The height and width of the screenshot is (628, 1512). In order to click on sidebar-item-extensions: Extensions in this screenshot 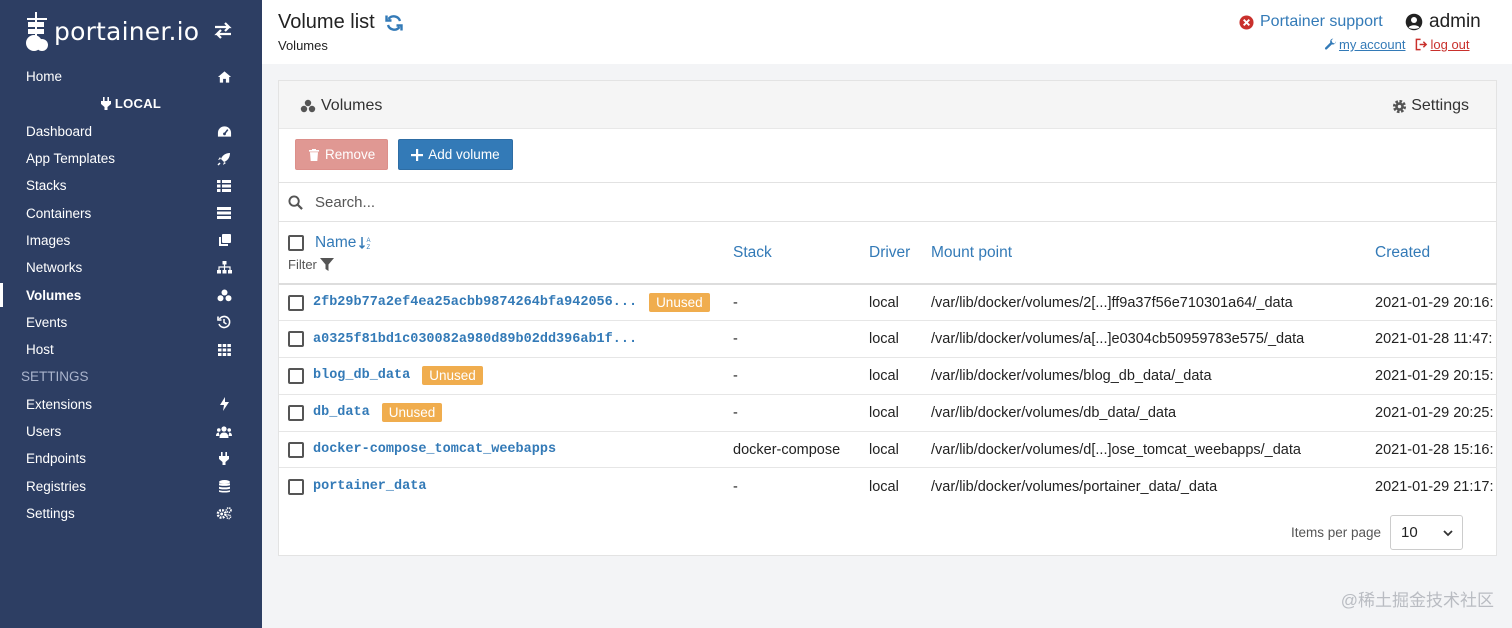, I will do `click(131, 404)`.